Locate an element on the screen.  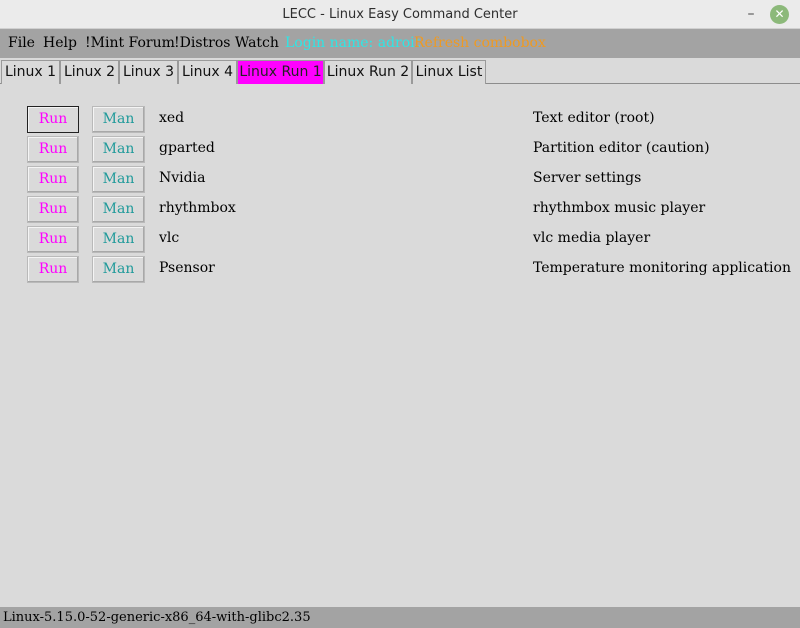
command-description: Partition editor (caution) is located at coordinates (621, 148).